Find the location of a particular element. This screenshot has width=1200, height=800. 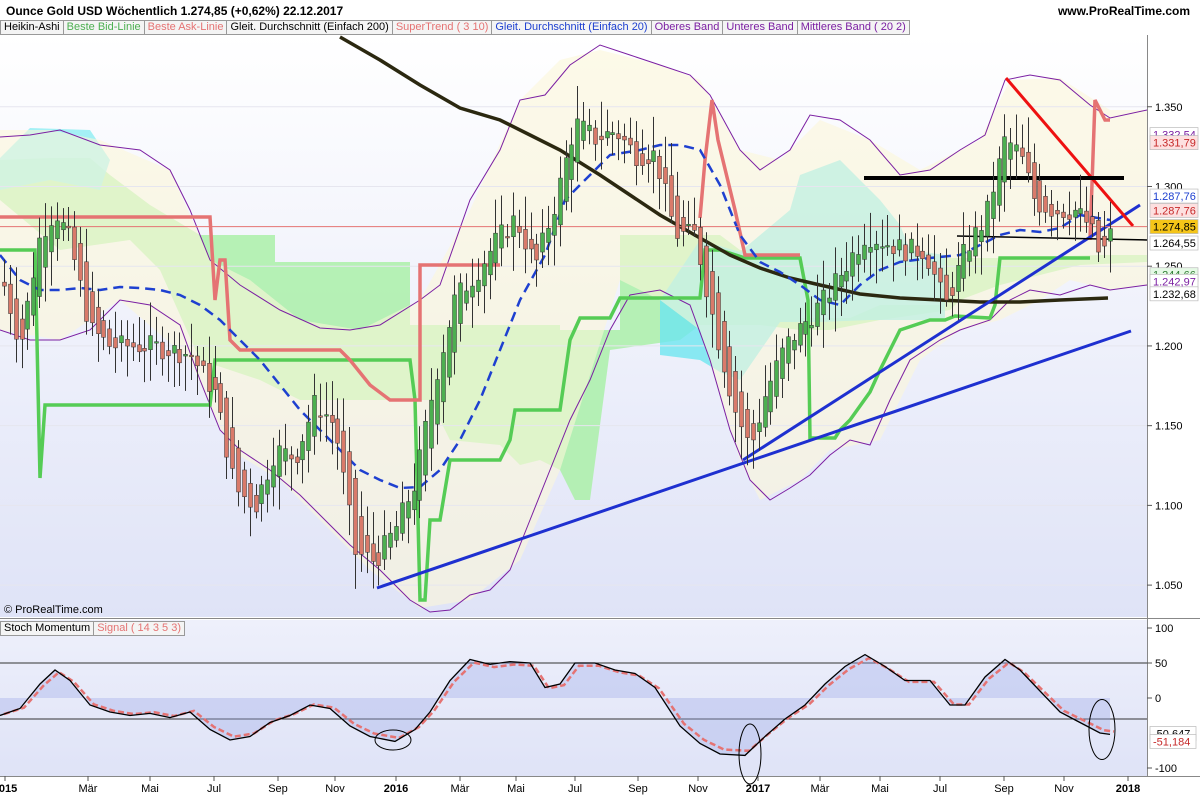

ytick-label-4: 1.150 is located at coordinates (1169, 427).